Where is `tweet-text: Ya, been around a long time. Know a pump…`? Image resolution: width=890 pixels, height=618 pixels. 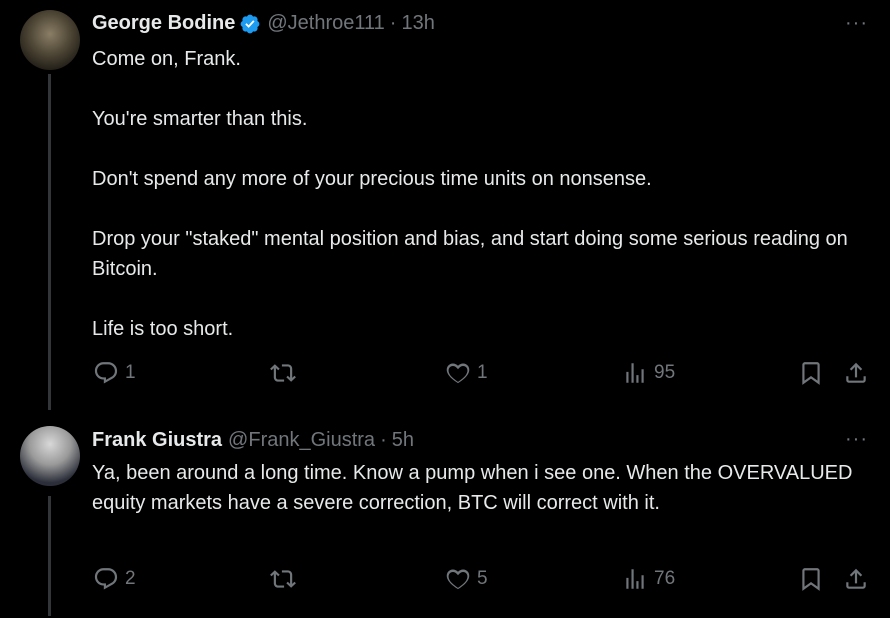 tweet-text: Ya, been around a long time. Know a pump… is located at coordinates (482, 488).